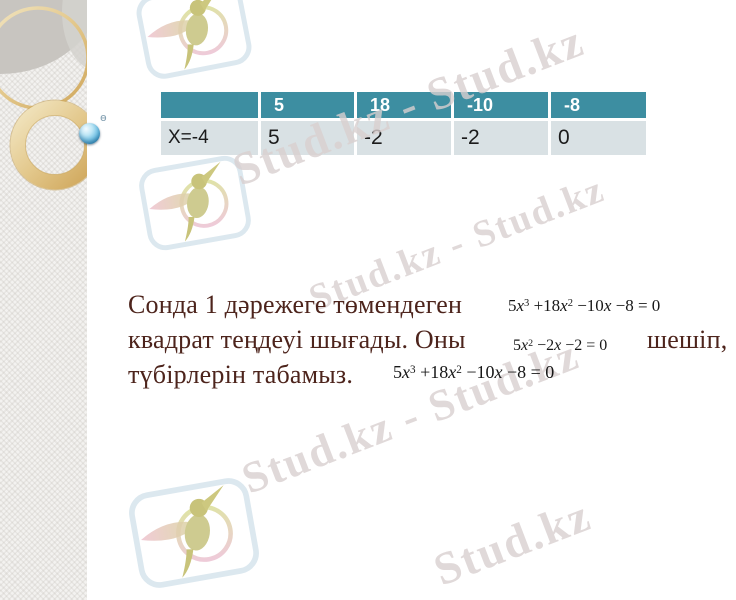 The image size is (736, 600). I want to click on paragraph-line-1: Сонда 1 дәрежеге төмендеген, so click(295, 304).